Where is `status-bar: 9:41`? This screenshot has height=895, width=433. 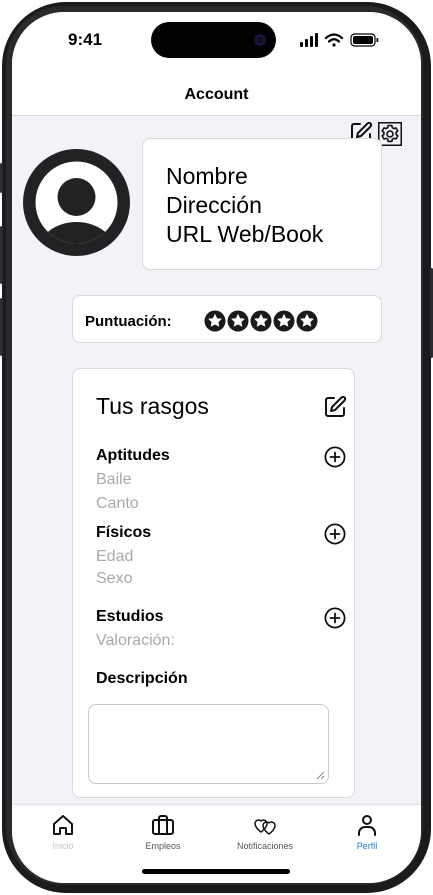
status-bar: 9:41 is located at coordinates (216, 42).